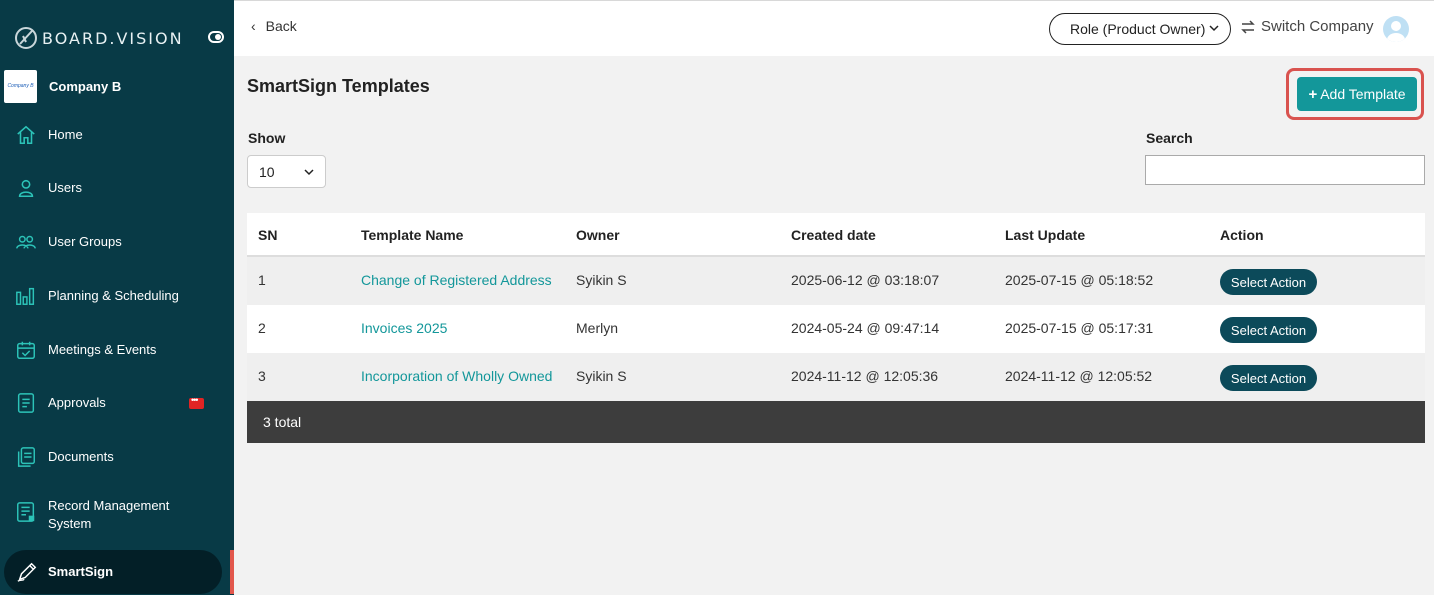 The width and height of the screenshot is (1434, 595). What do you see at coordinates (1242, 235) in the screenshot?
I see `column-header-action: Action` at bounding box center [1242, 235].